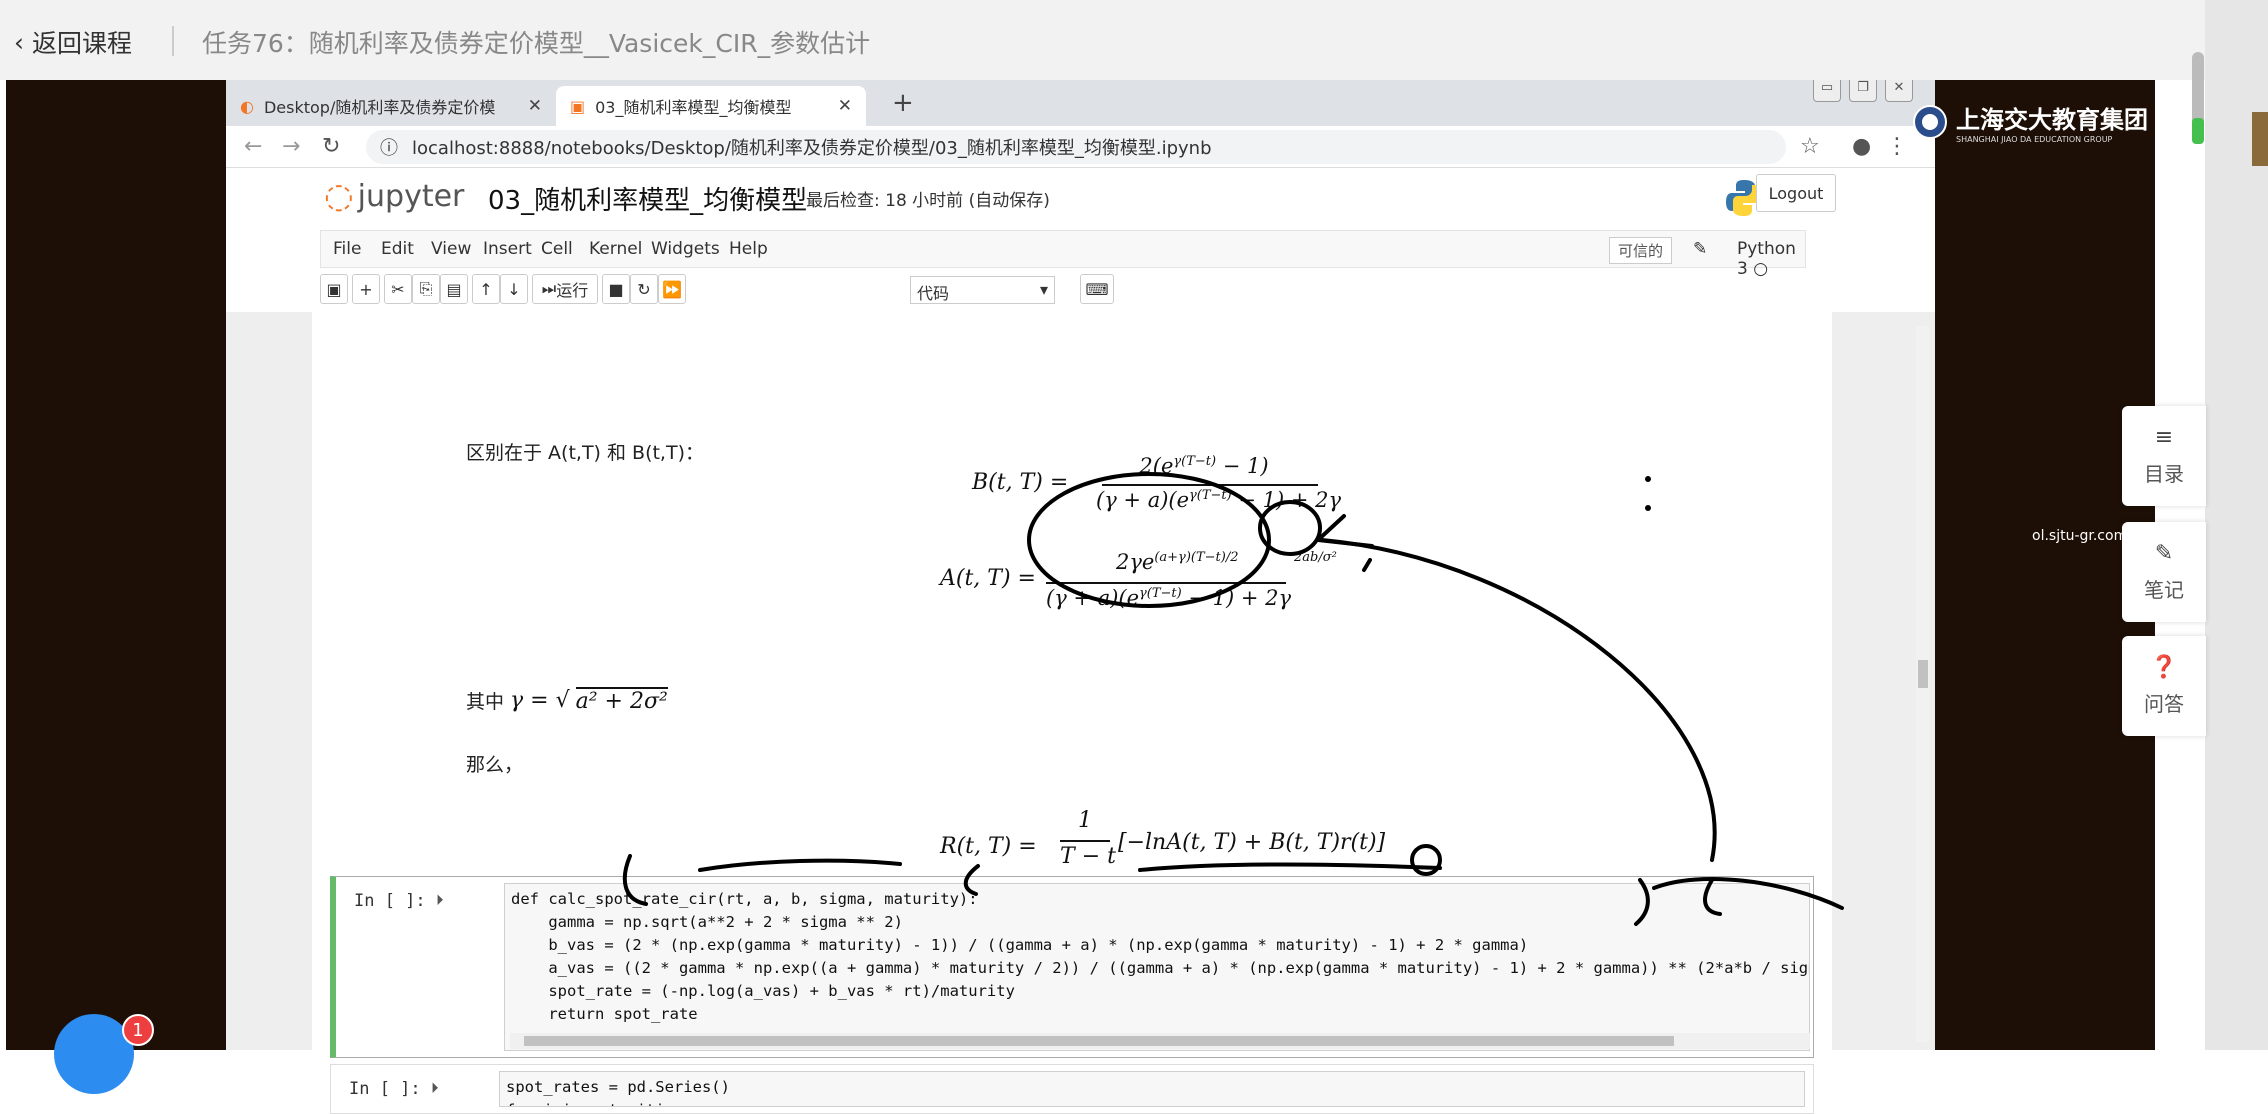 This screenshot has width=2268, height=1114. I want to click on A-numerator: 2γe(a+γ)(T−t)/2, so click(1177, 562).